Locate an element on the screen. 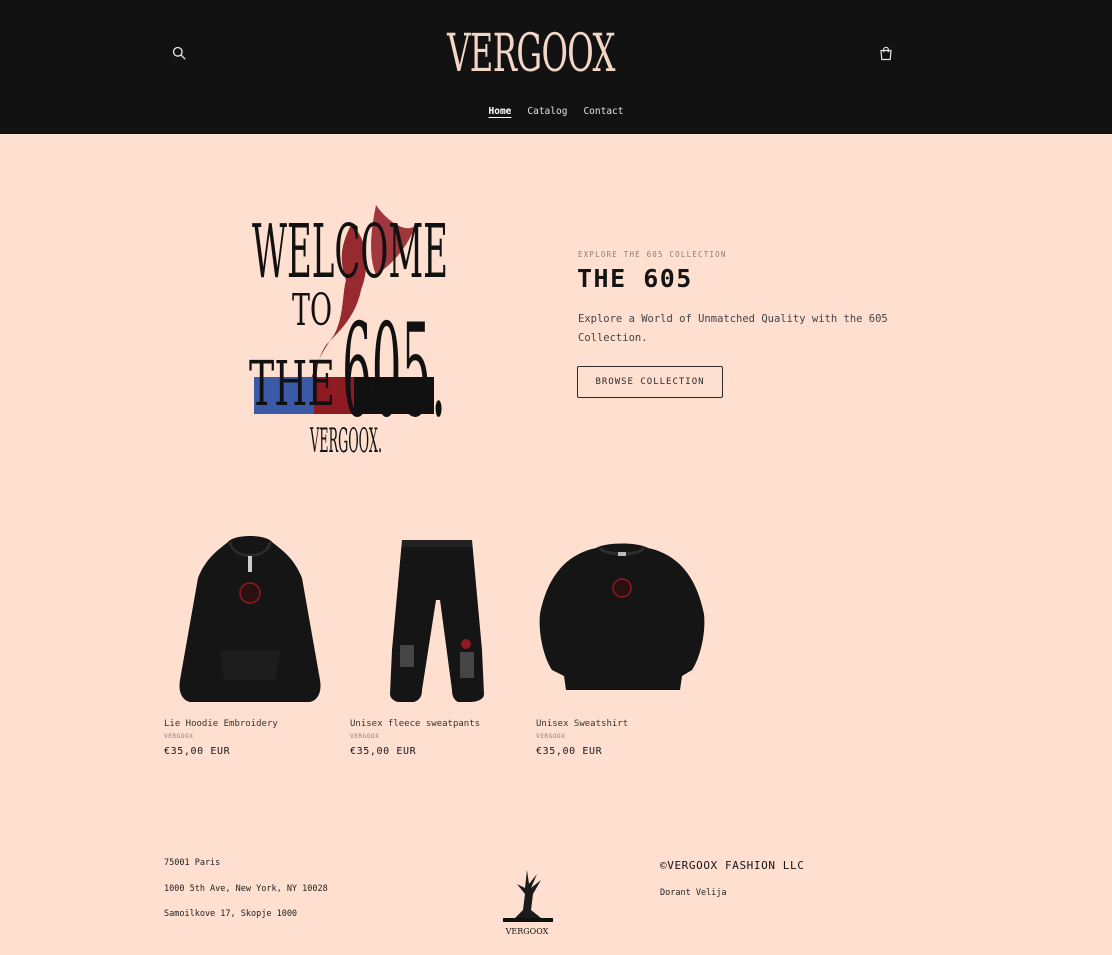 Image resolution: width=1112 pixels, height=955 pixels. footer-address-skopje: Samoilkove 17, Skopje 1000 is located at coordinates (231, 914).